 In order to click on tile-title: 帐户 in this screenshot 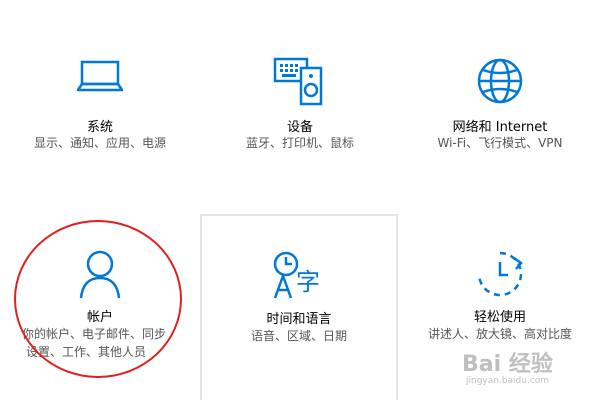, I will do `click(99, 317)`.